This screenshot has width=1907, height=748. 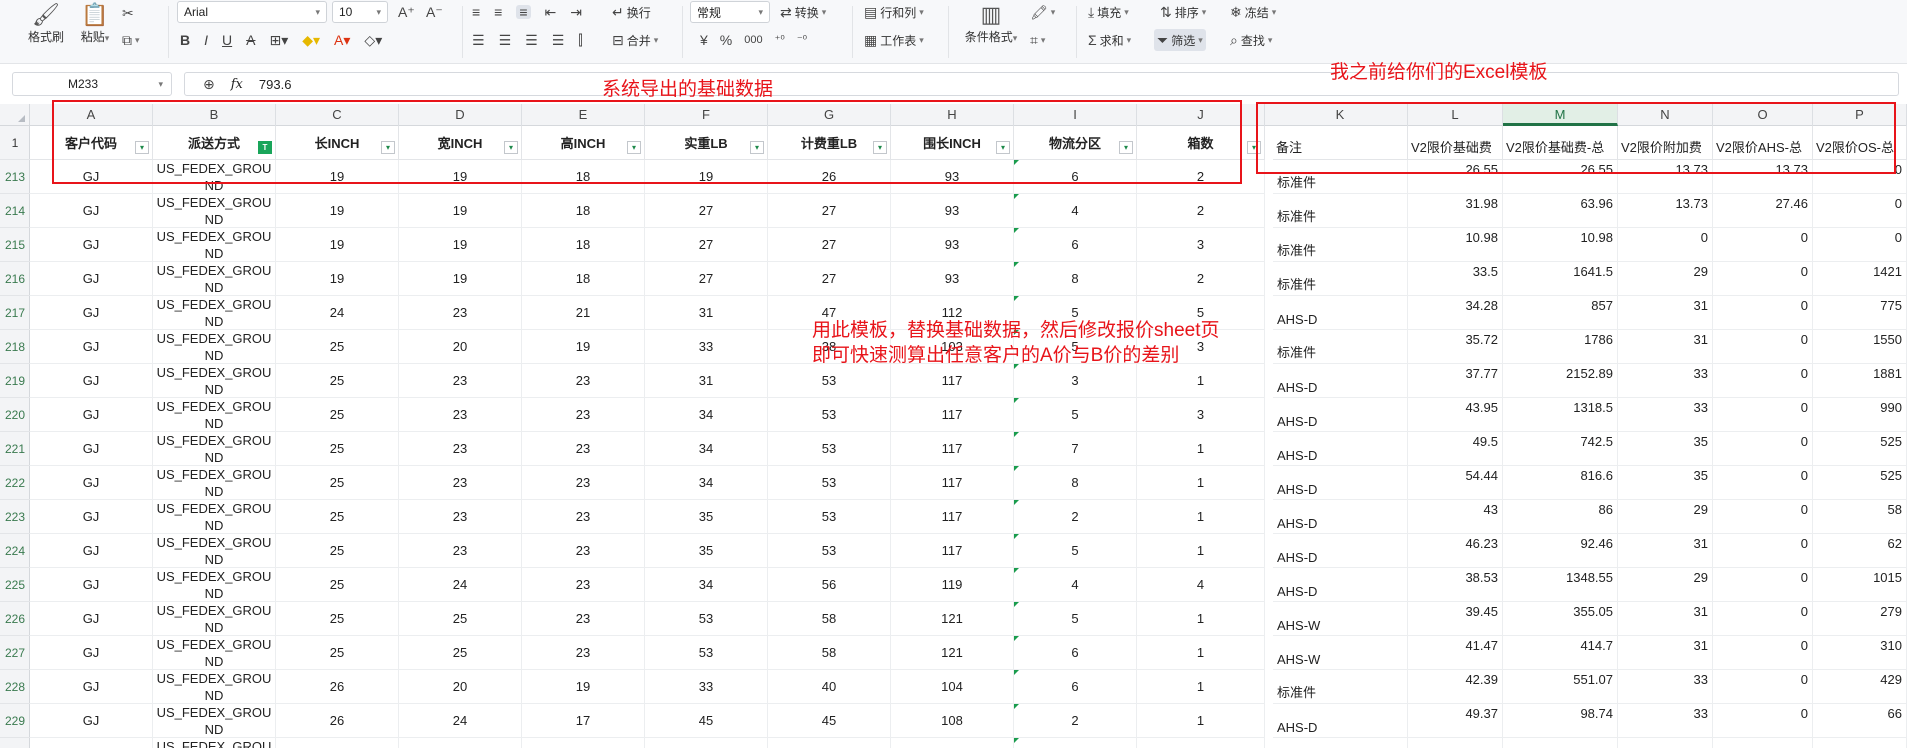 I want to click on align-bottom-icon: ≡, so click(x=523, y=12).